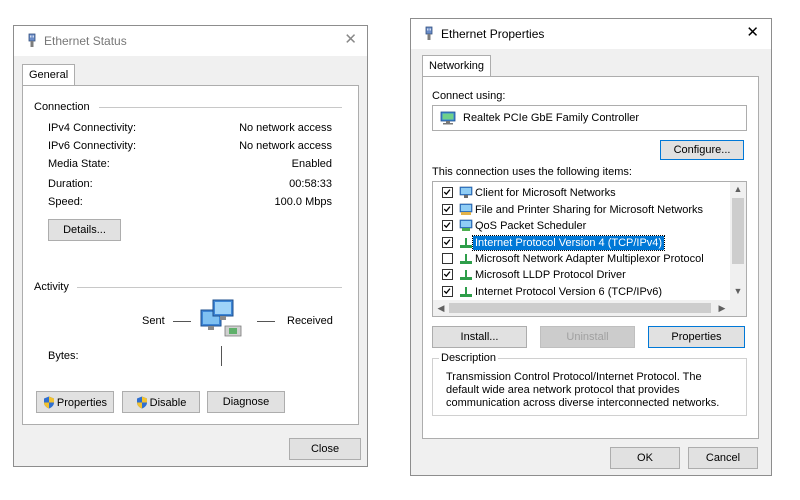  What do you see at coordinates (303, 202) in the screenshot?
I see `speed-value: 100.0 Mbps` at bounding box center [303, 202].